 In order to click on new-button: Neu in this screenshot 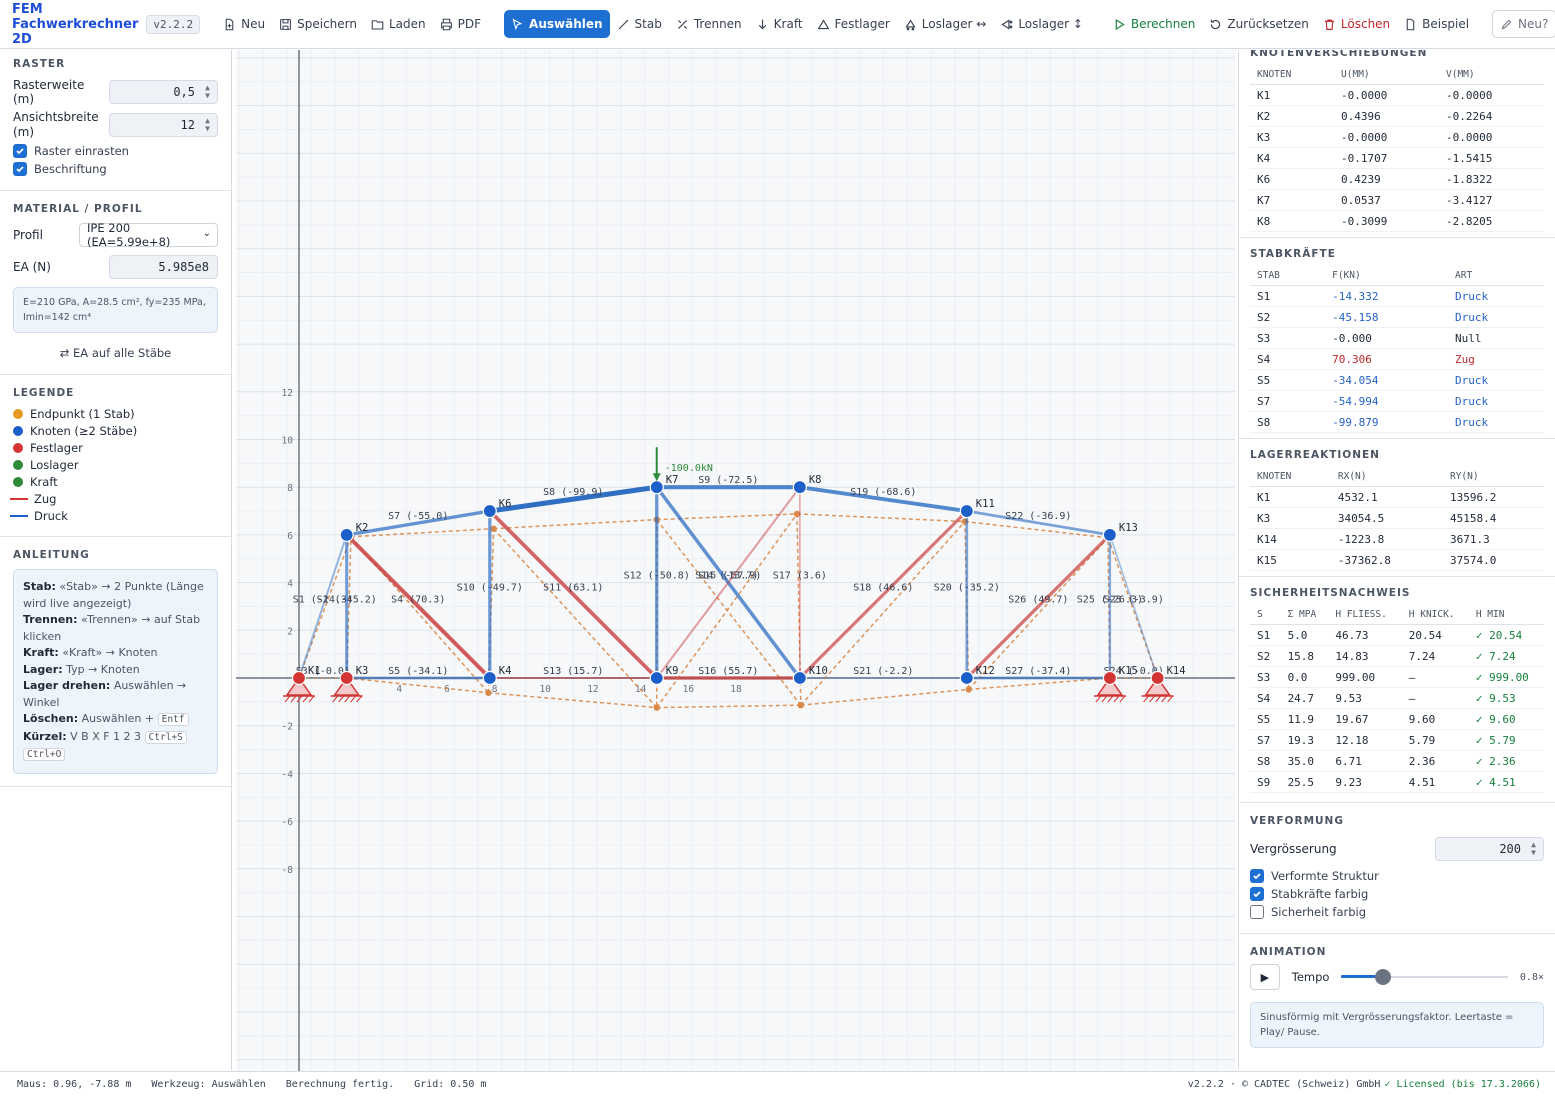, I will do `click(244, 24)`.